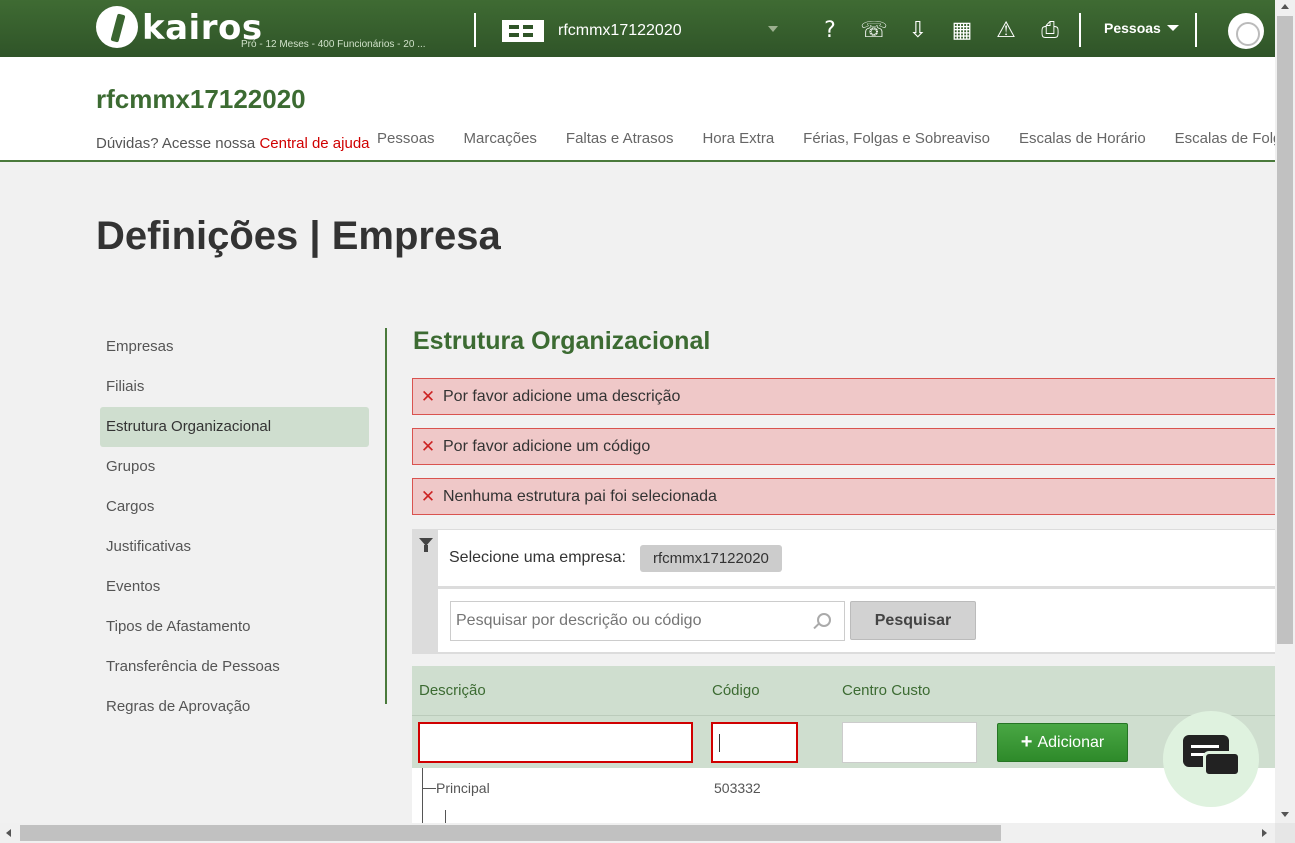  I want to click on description-input, so click(555, 742).